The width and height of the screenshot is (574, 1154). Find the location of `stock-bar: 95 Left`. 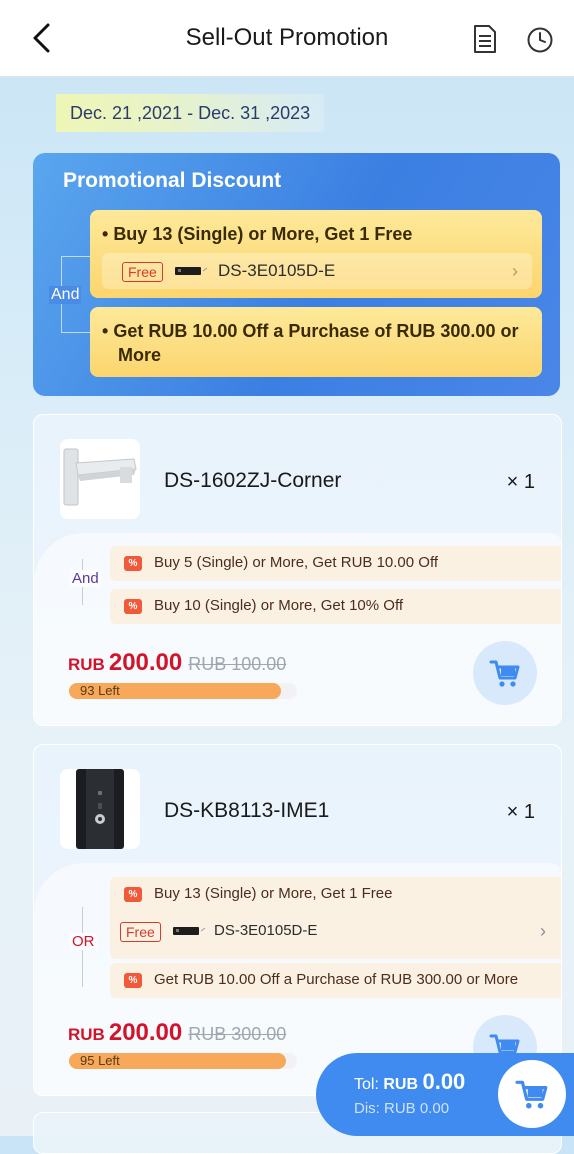

stock-bar: 95 Left is located at coordinates (183, 1061).